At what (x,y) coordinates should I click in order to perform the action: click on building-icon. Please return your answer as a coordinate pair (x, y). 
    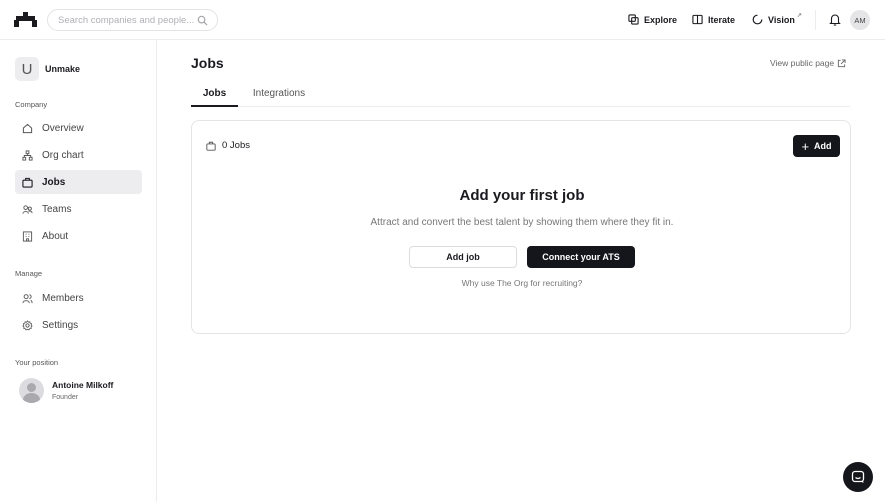
    Looking at the image, I should click on (27, 236).